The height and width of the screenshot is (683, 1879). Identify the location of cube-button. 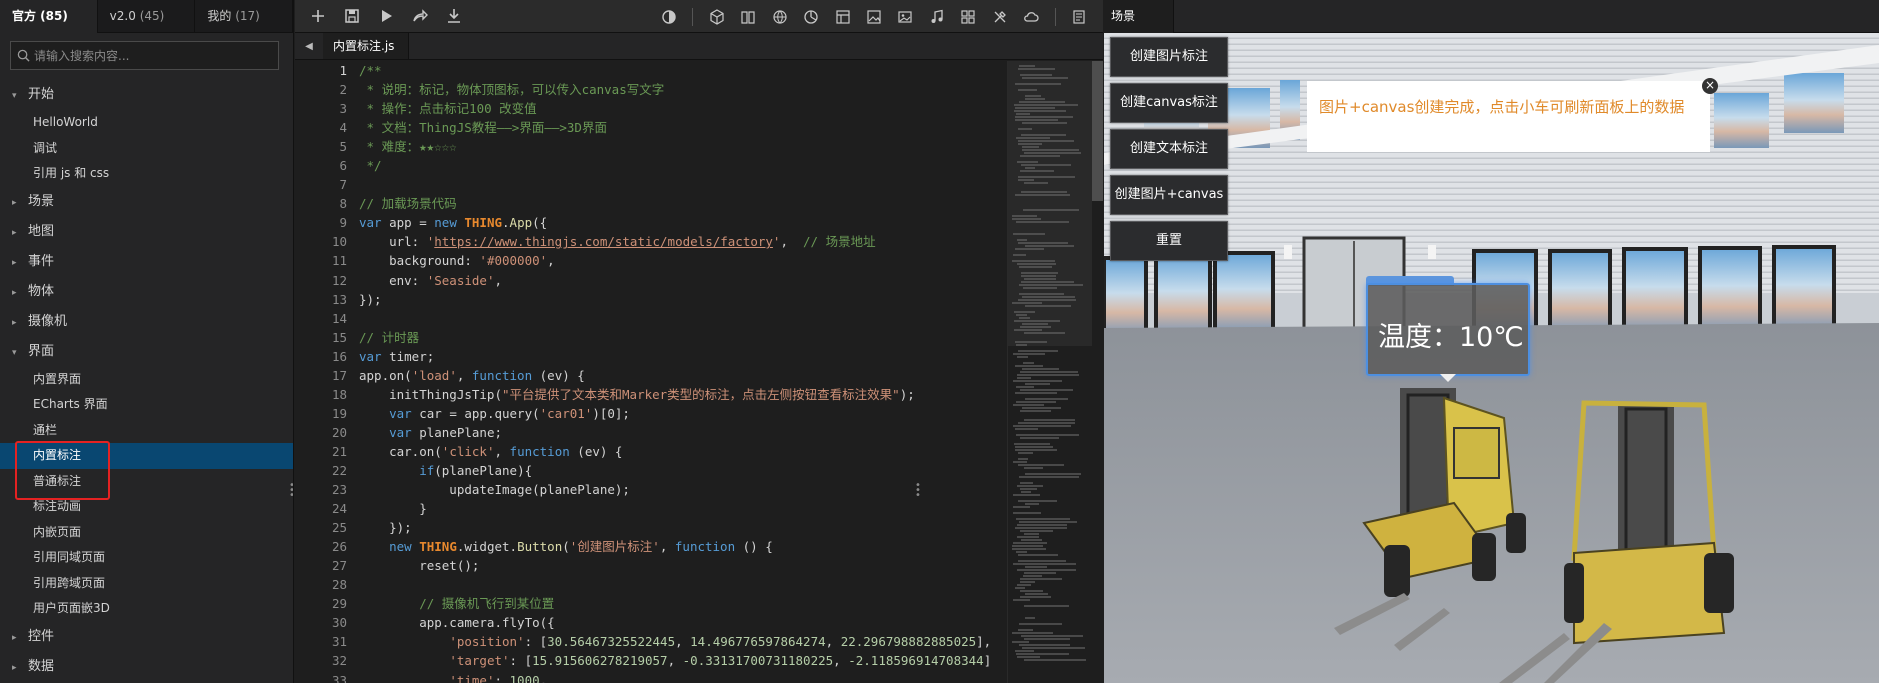
(716, 16).